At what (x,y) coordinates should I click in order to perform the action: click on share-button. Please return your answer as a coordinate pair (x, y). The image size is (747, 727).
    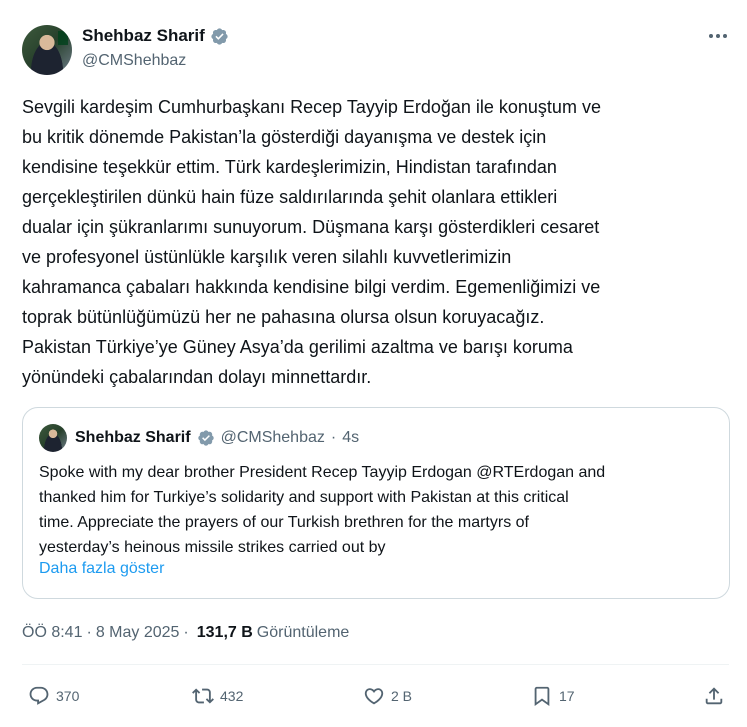
    Looking at the image, I should click on (714, 696).